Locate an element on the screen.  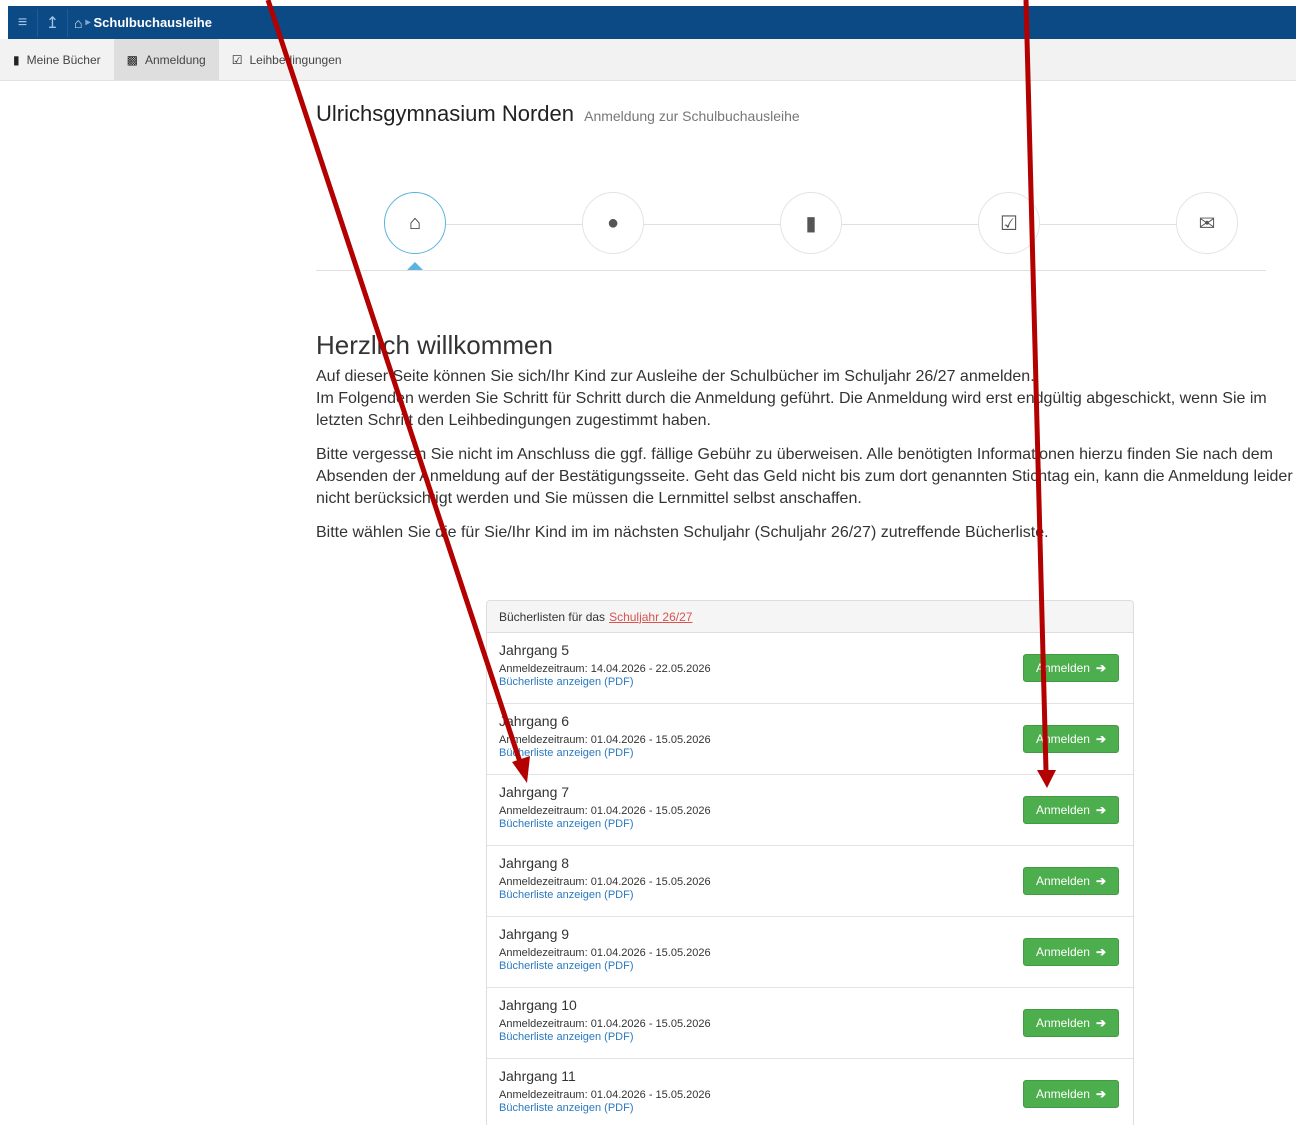
panel-heading-text: Bücherlisten für das is located at coordinates (552, 616).